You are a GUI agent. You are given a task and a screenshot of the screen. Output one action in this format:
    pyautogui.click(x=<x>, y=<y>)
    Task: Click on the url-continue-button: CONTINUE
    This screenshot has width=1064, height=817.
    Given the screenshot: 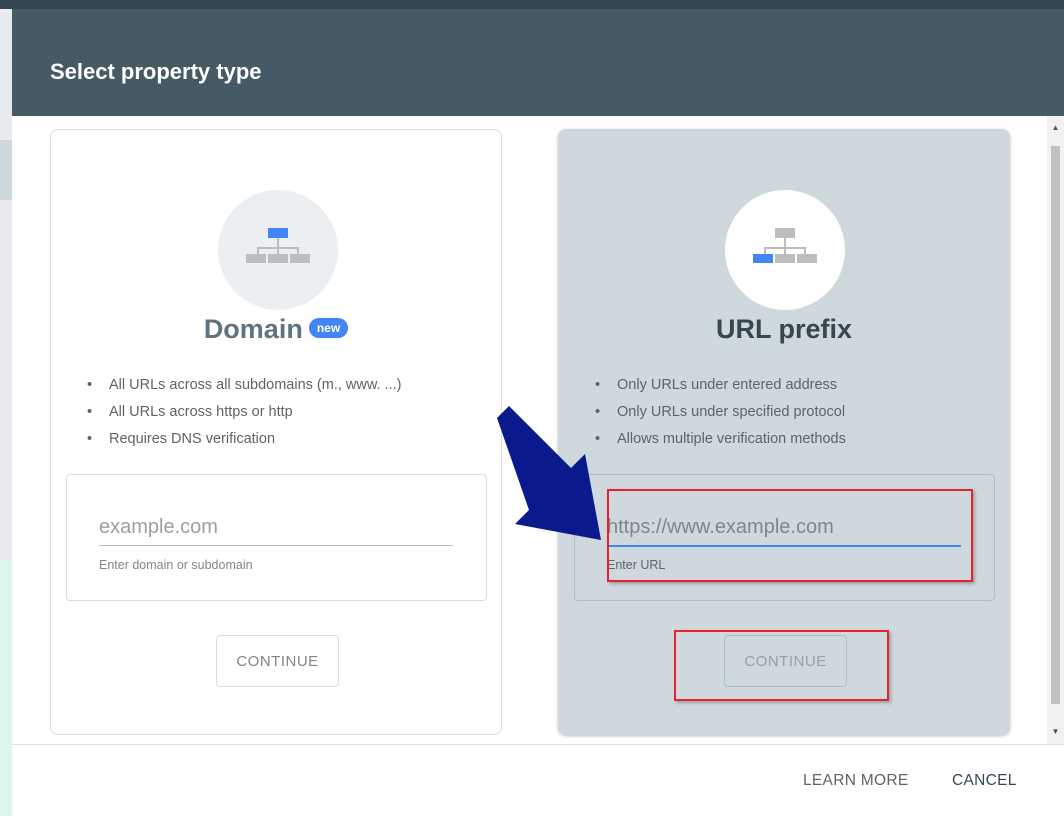 What is the action you would take?
    pyautogui.click(x=785, y=661)
    